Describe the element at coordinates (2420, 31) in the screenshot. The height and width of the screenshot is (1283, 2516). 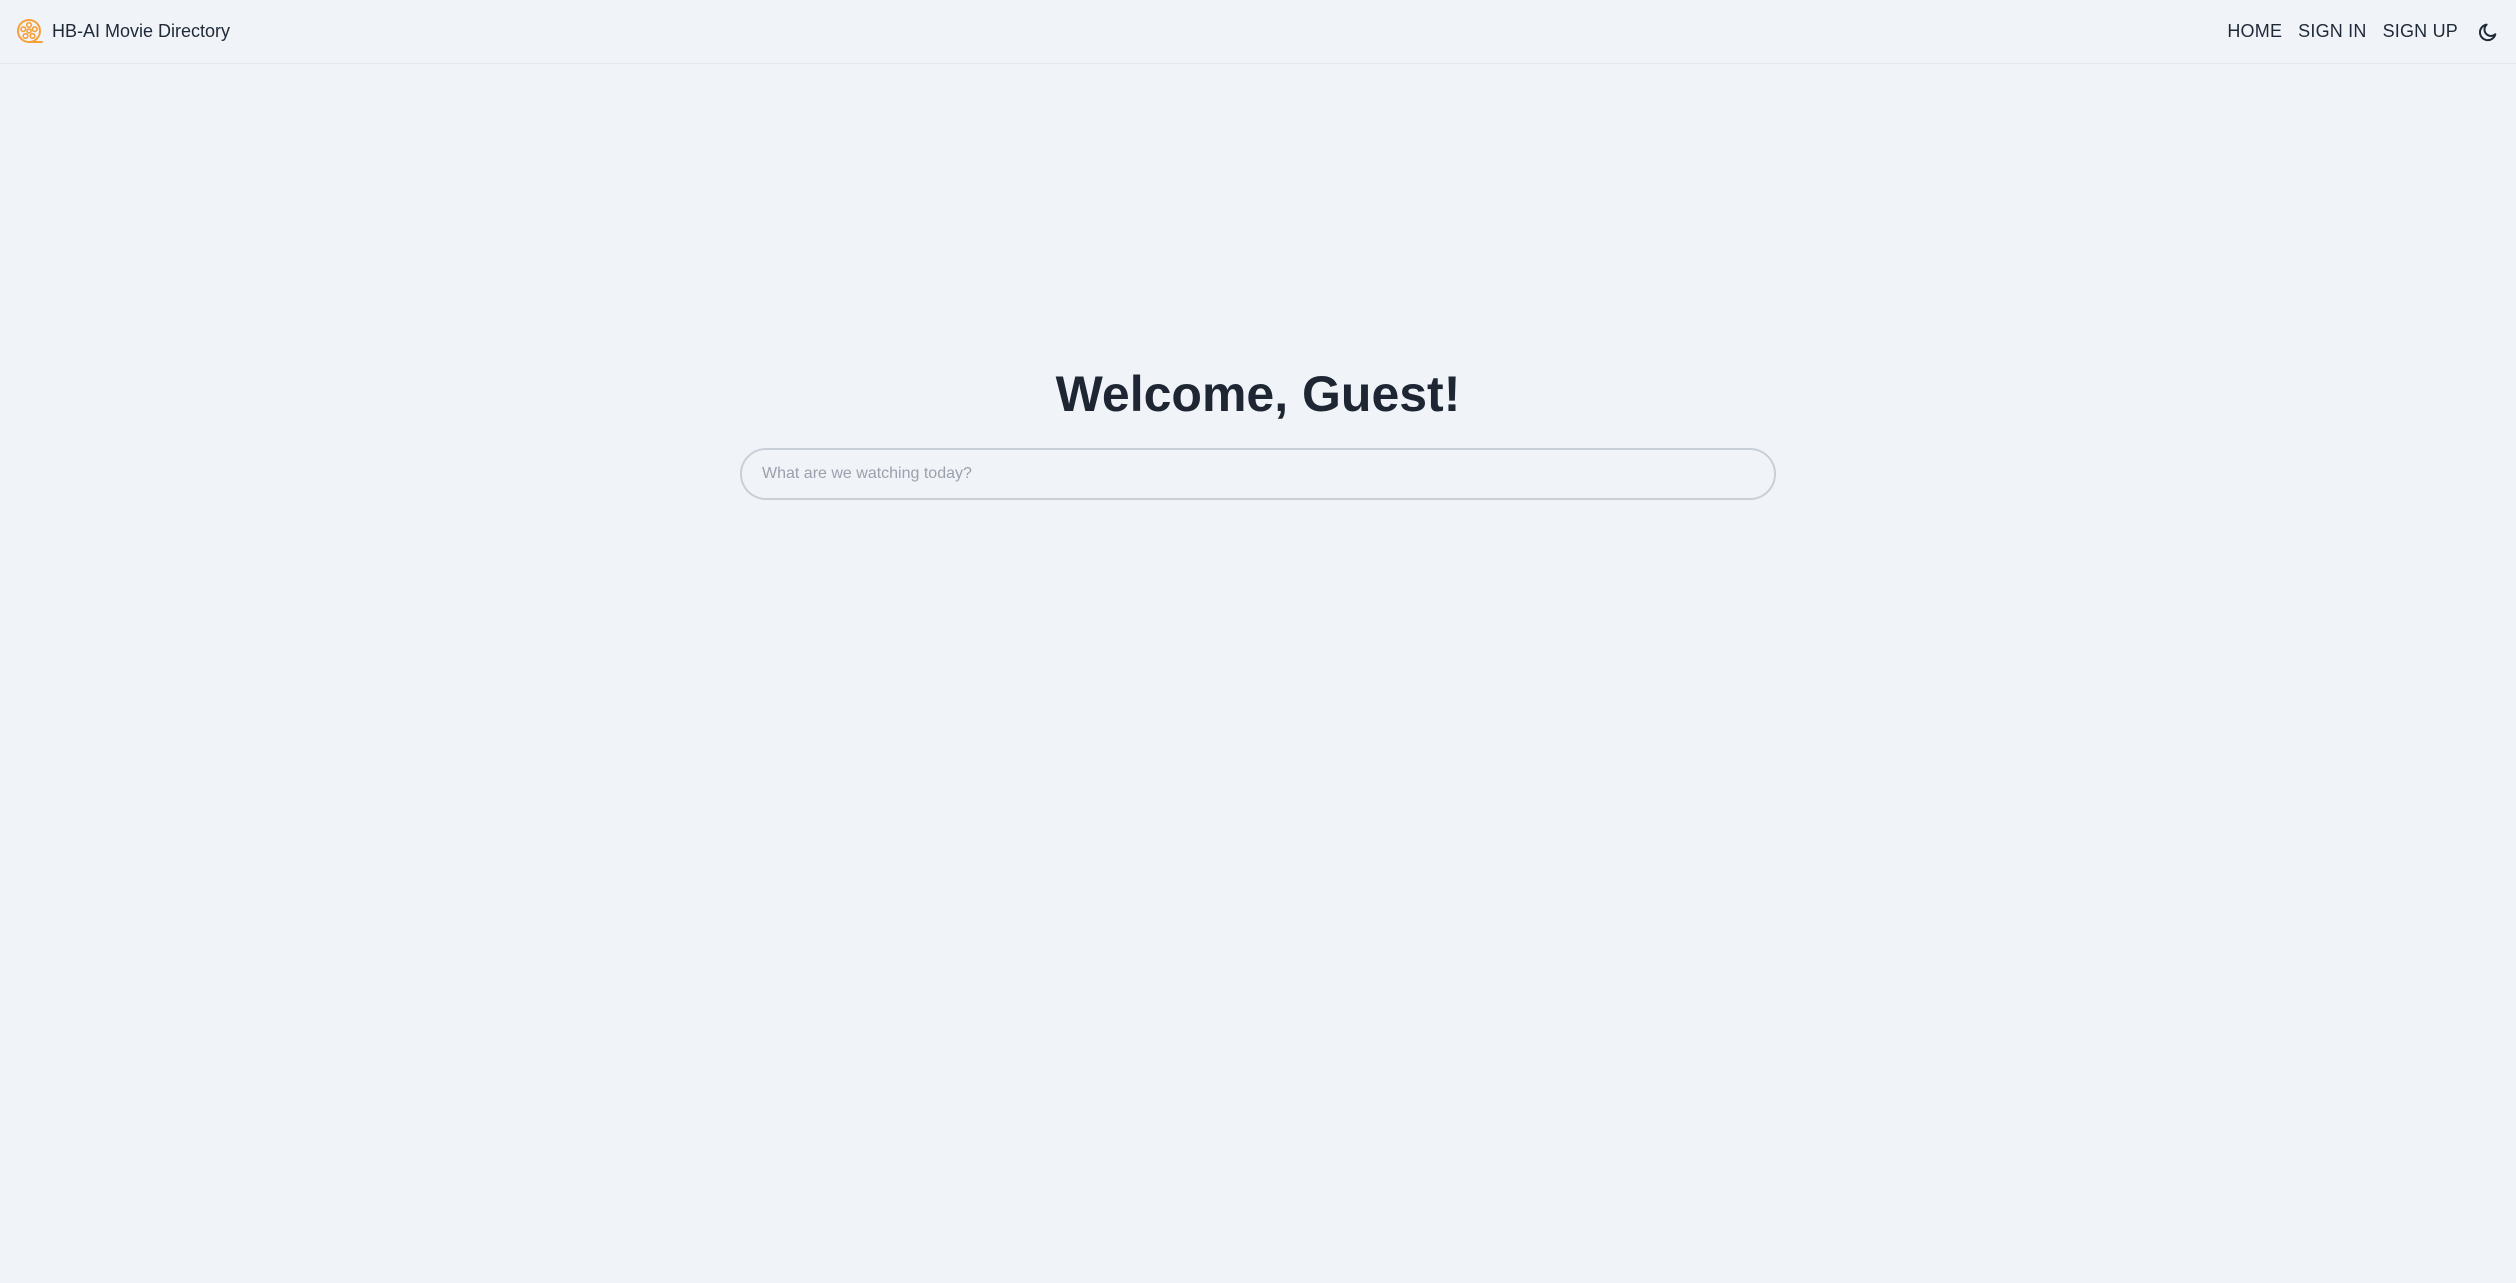
I see `nav-sign-up-link: SIGN UP` at that location.